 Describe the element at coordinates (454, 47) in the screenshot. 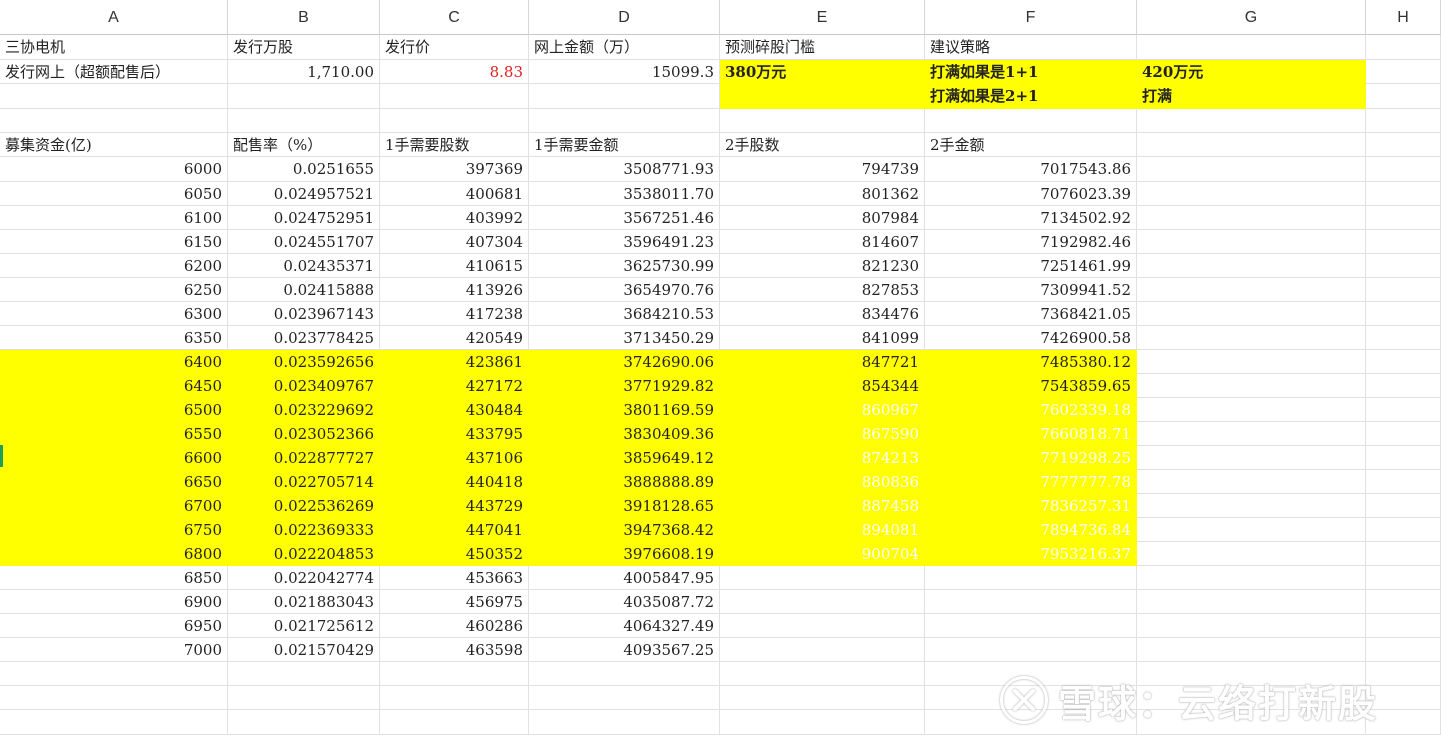

I see `cell-c1: 发行价` at that location.